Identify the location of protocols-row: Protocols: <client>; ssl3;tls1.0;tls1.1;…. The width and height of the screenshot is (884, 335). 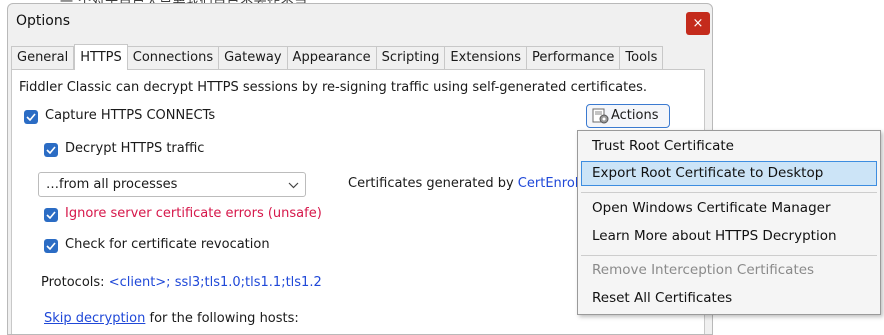
(181, 282).